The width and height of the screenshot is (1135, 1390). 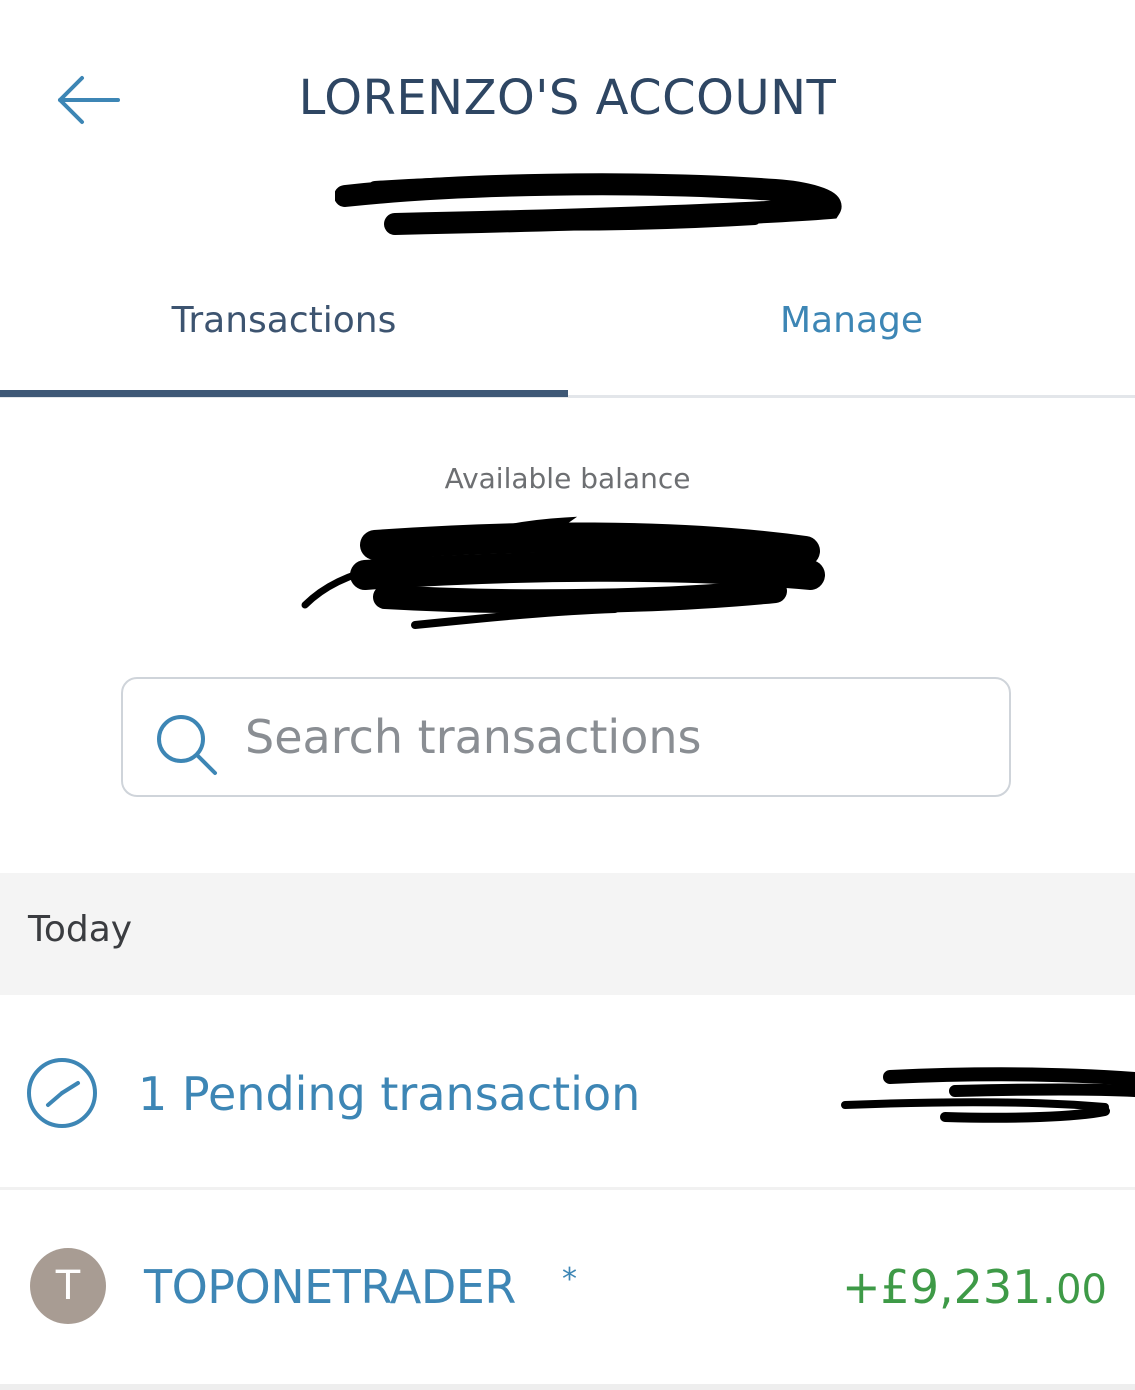 I want to click on tab-transactions: Transactions, so click(x=284, y=330).